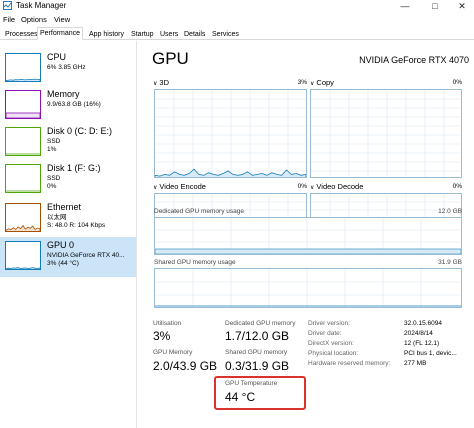 This screenshot has width=474, height=428. What do you see at coordinates (195, 262) in the screenshot?
I see `shared-memory-label: Shared GPU memory usage` at bounding box center [195, 262].